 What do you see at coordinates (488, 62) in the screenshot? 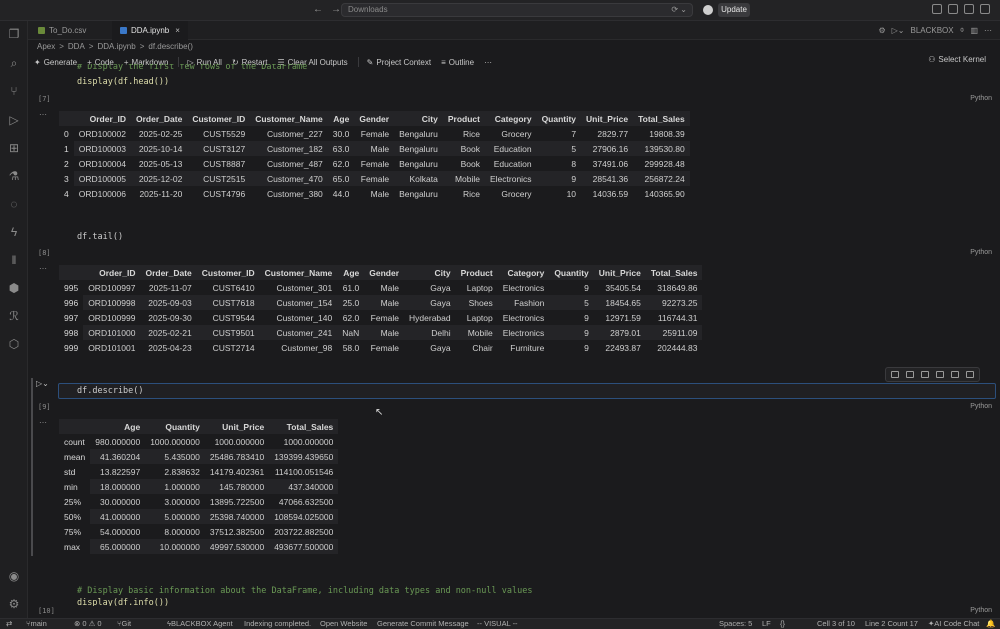
I see `more-toolbar-button: ···` at bounding box center [488, 62].